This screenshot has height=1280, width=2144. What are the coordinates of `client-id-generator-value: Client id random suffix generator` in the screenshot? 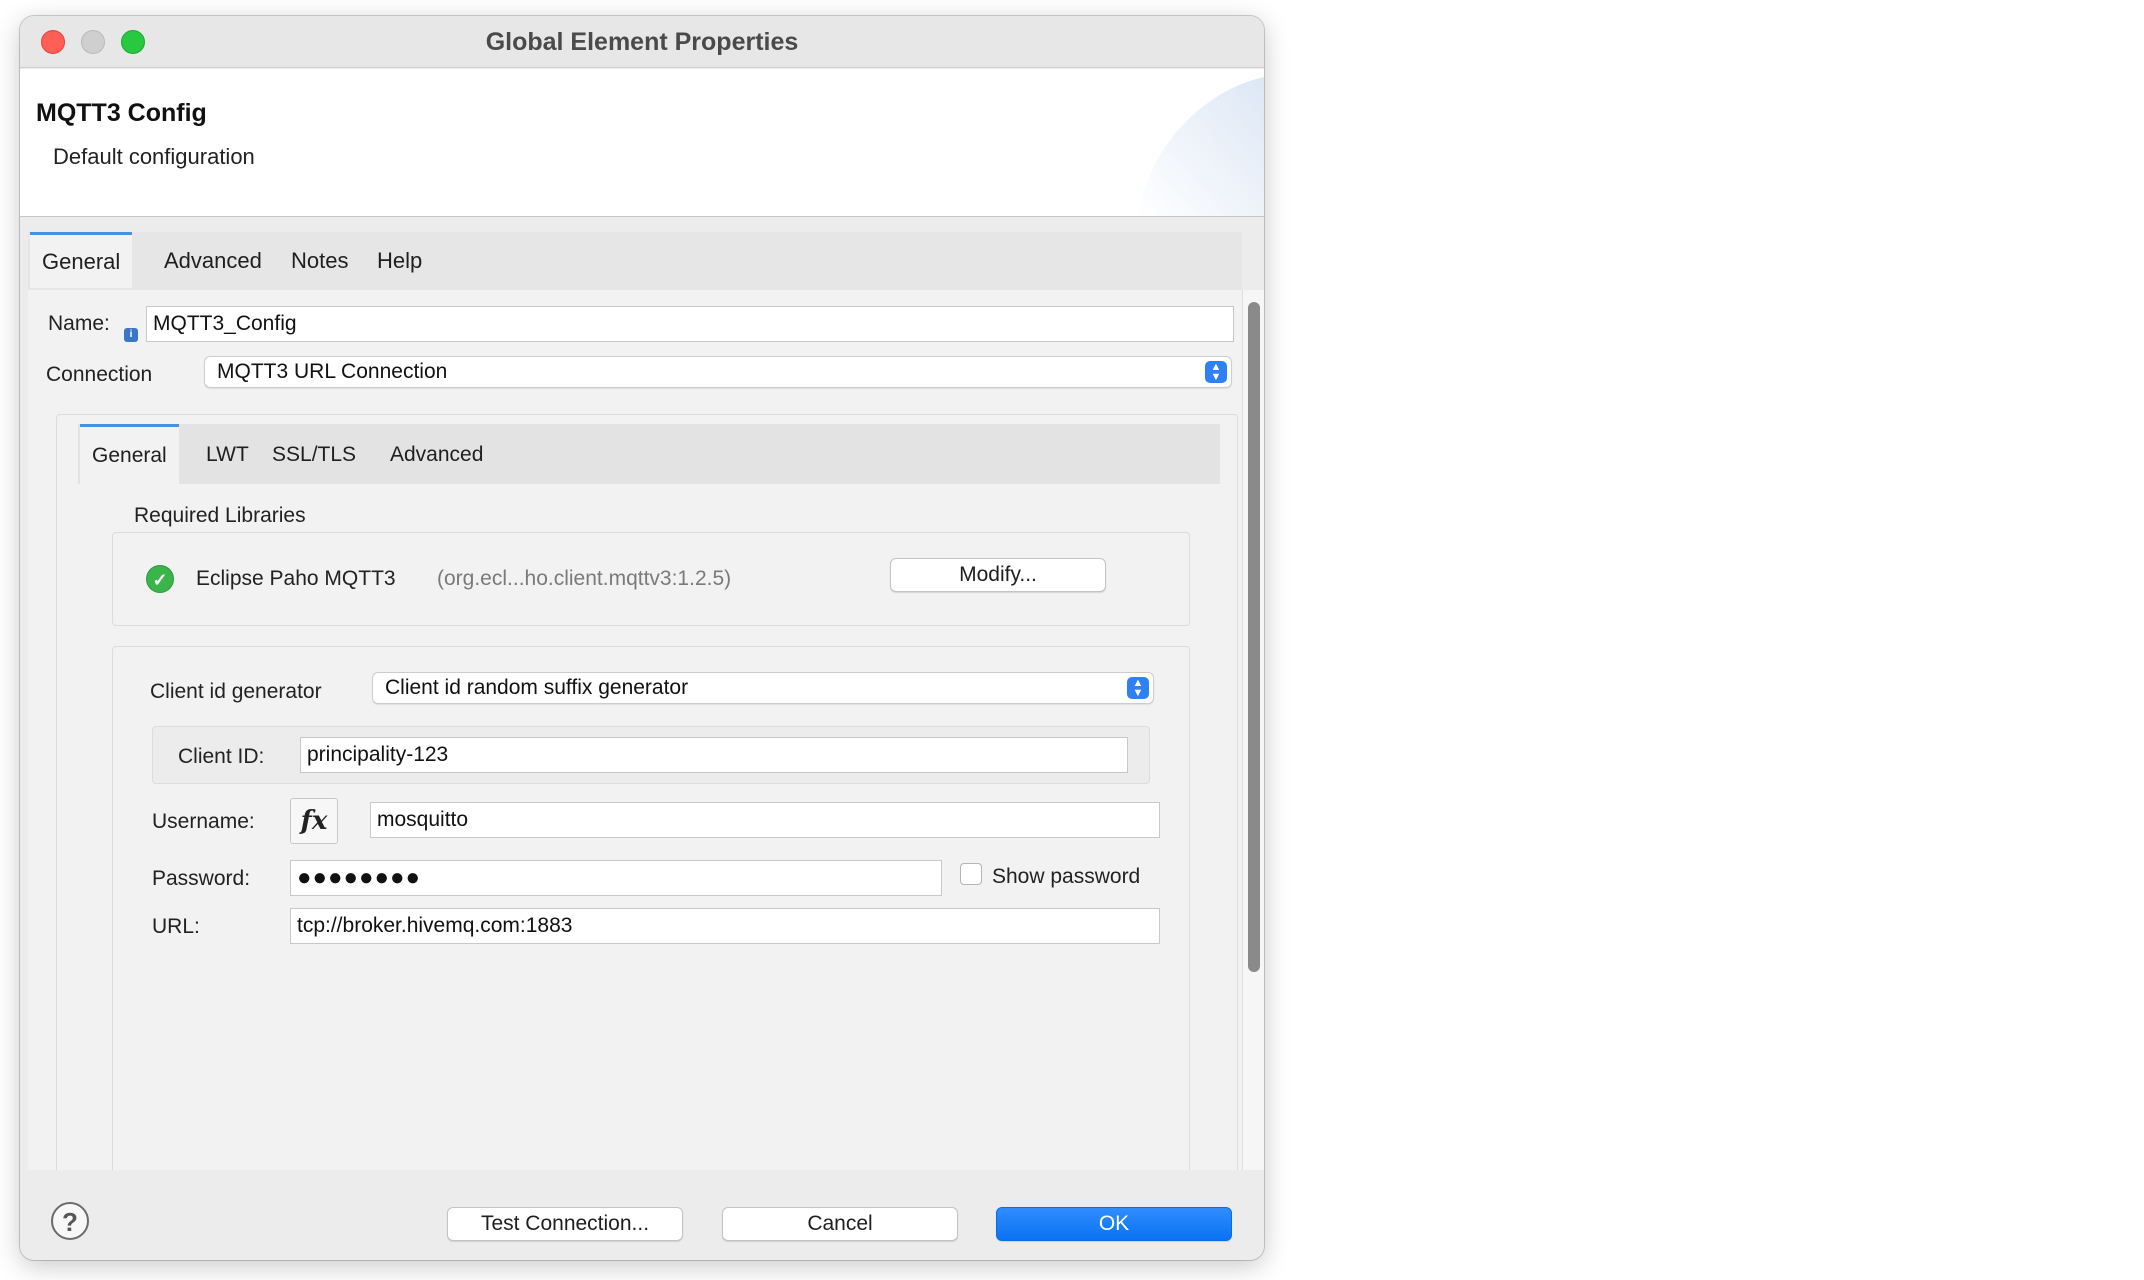 It's located at (537, 687).